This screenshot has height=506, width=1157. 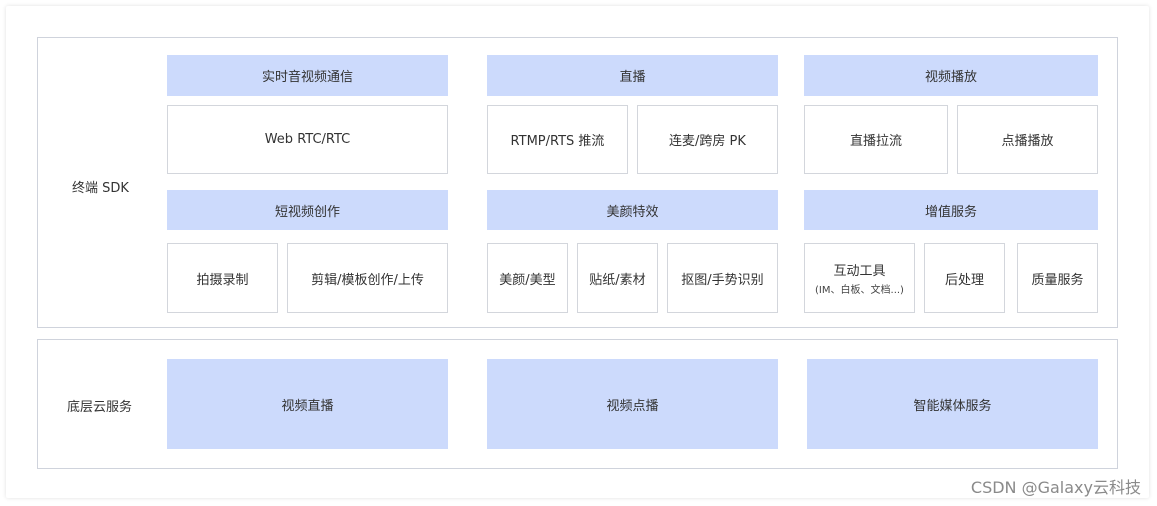 What do you see at coordinates (951, 210) in the screenshot?
I see `value-header: 增值服务` at bounding box center [951, 210].